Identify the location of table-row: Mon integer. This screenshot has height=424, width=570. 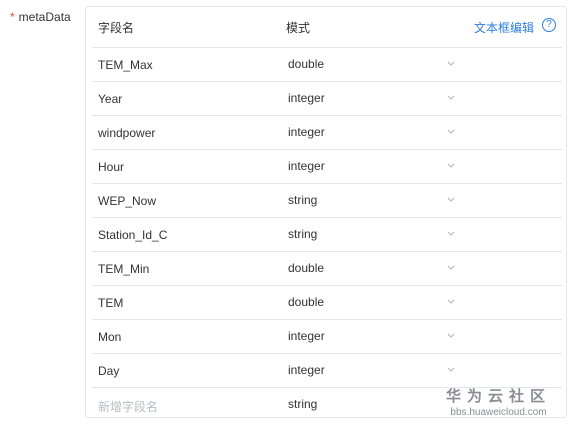
(327, 336).